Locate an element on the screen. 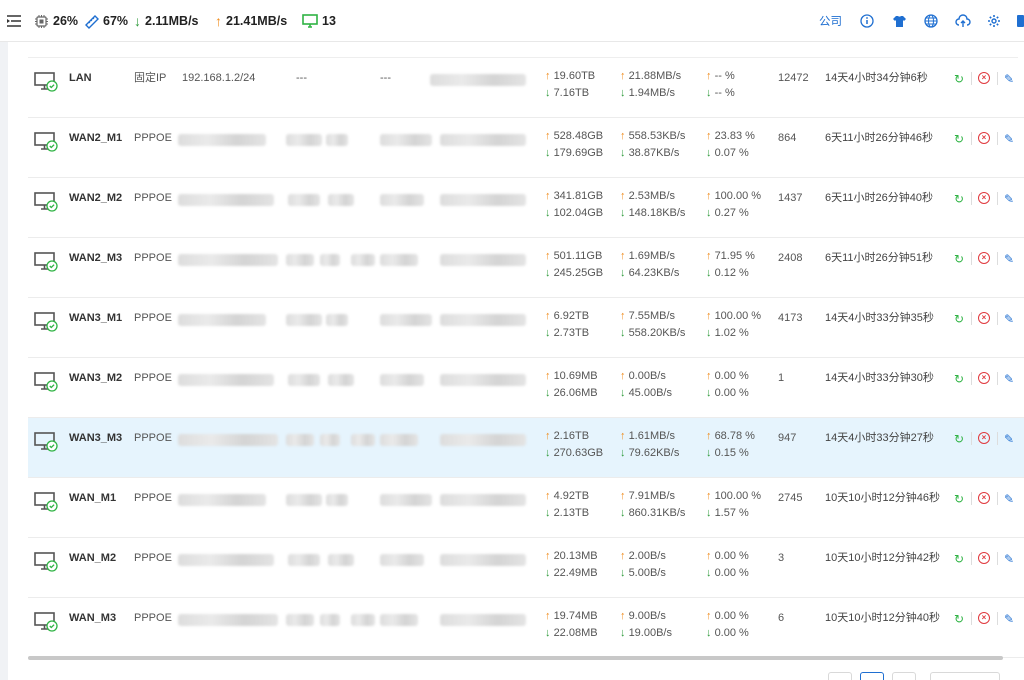 This screenshot has height=680, width=1024. theme-shirt-icon is located at coordinates (899, 21).